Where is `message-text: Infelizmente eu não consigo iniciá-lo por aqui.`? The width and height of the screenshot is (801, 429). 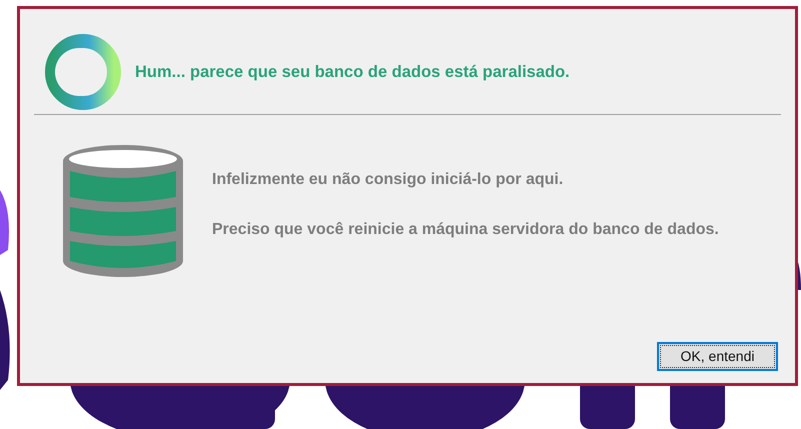 message-text: Infelizmente eu não consigo iniciá-lo por aqui. is located at coordinates (388, 180).